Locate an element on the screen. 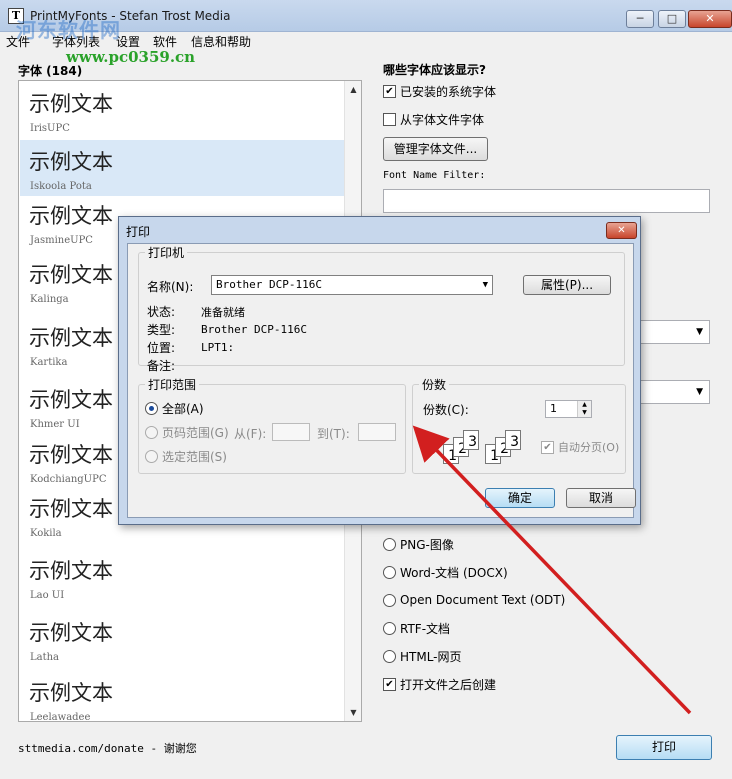 The image size is (732, 779). font-list-item: 示例文本 Latha is located at coordinates (182, 639).